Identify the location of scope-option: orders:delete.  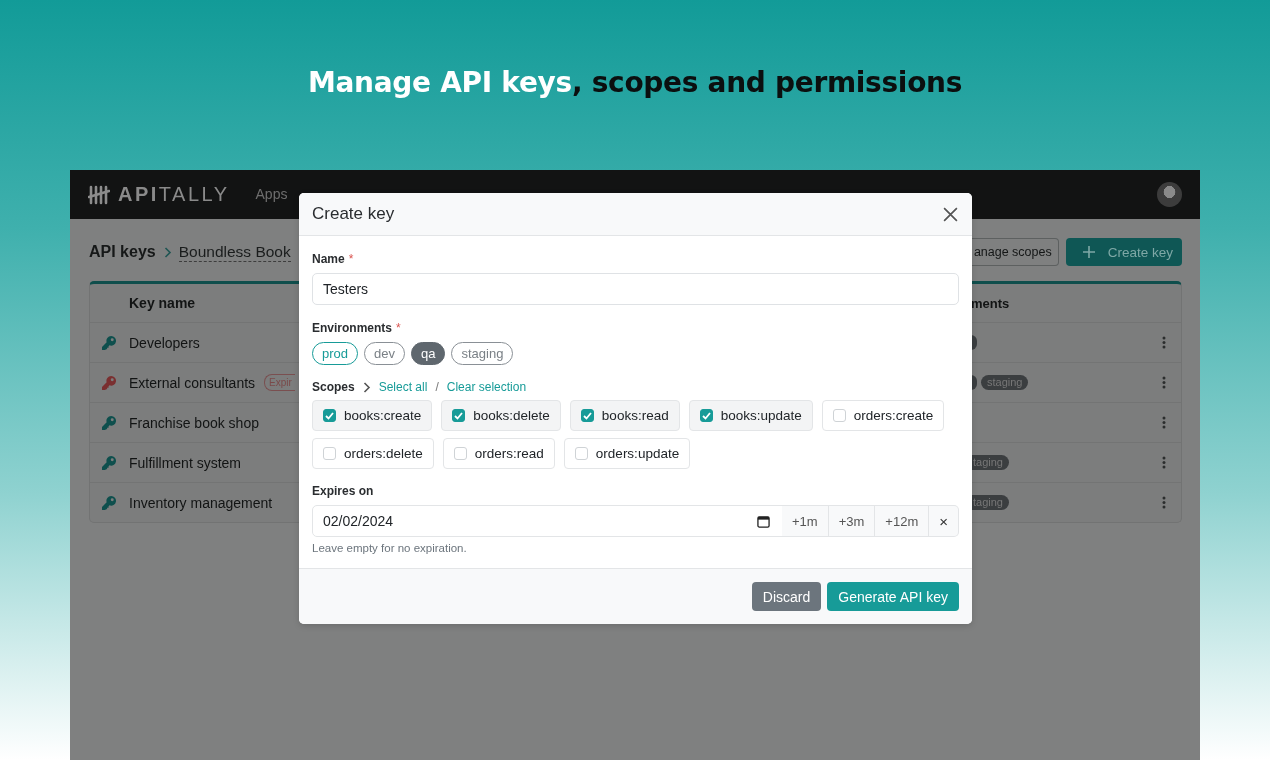
(373, 453).